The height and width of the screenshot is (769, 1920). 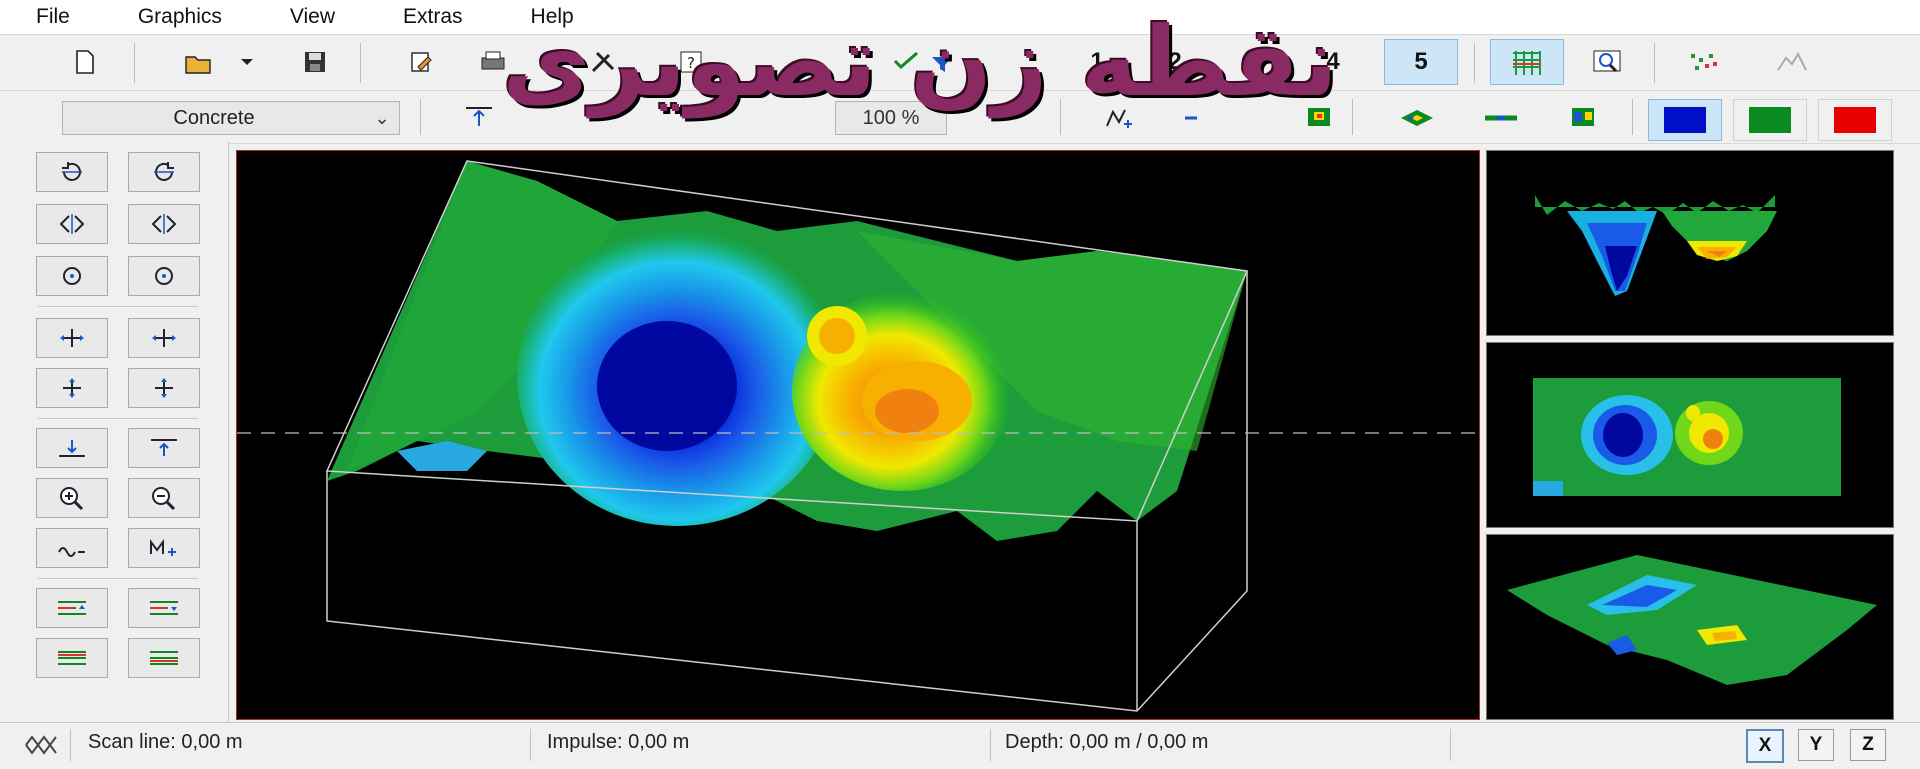 I want to click on layer-bottom-button, so click(x=164, y=658).